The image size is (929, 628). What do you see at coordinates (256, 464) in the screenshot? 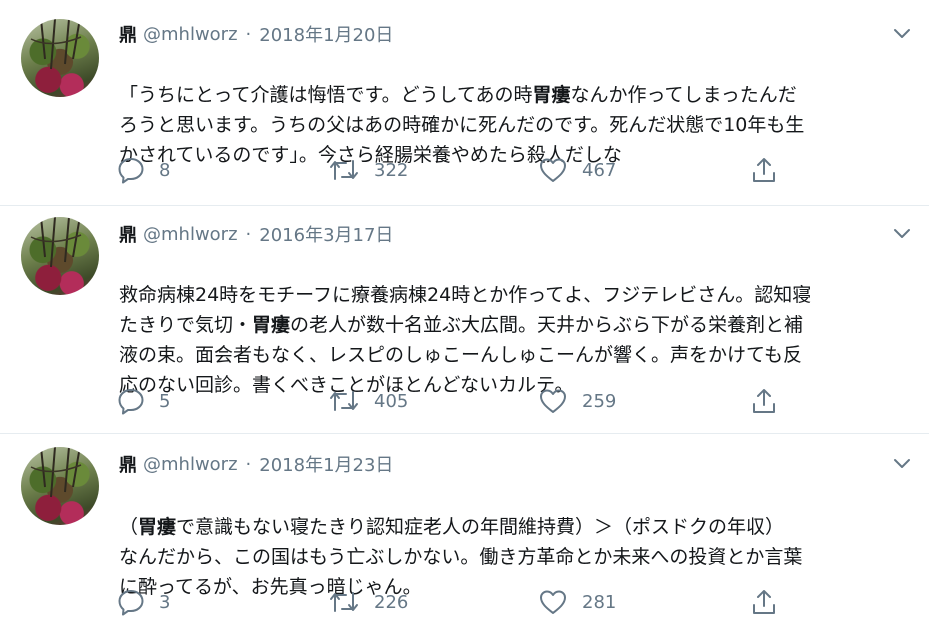
I see `tweet-header: 鼎 @mhlworz · 2018年1月23日` at bounding box center [256, 464].